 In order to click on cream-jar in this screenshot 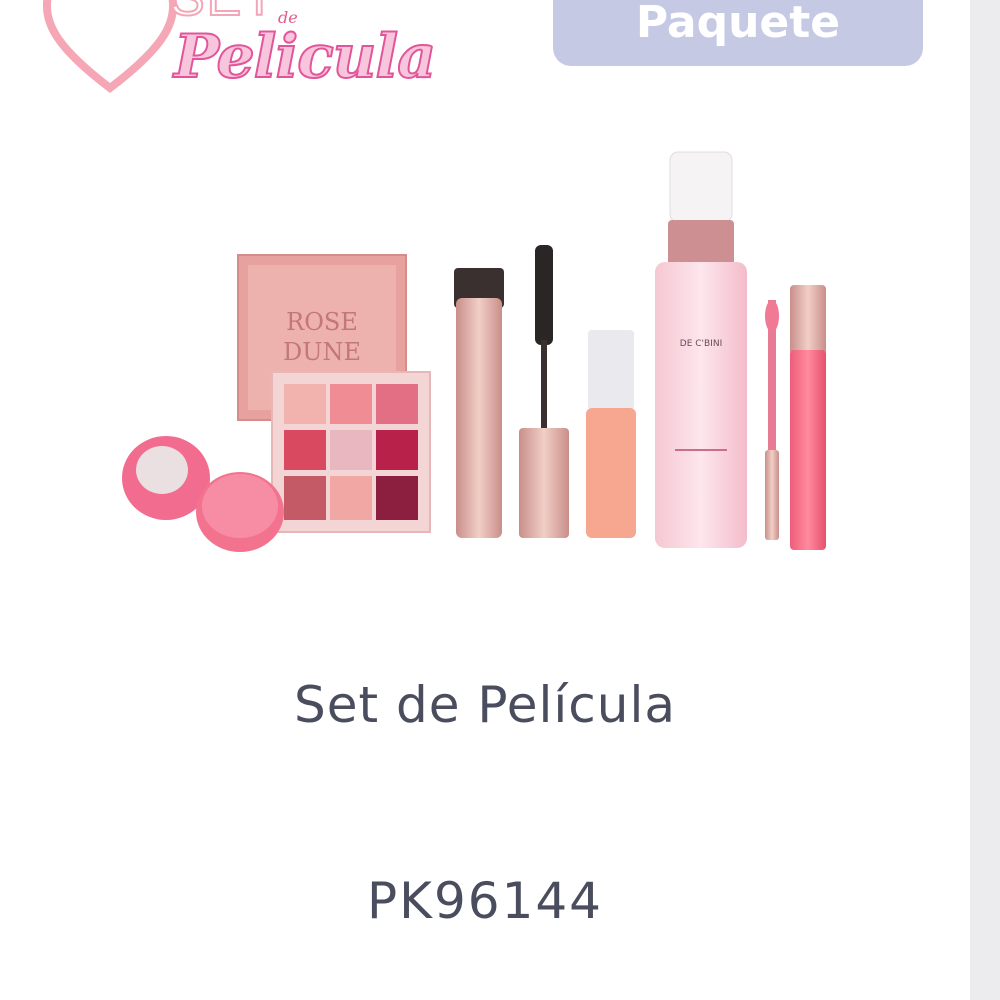, I will do `click(203, 494)`.